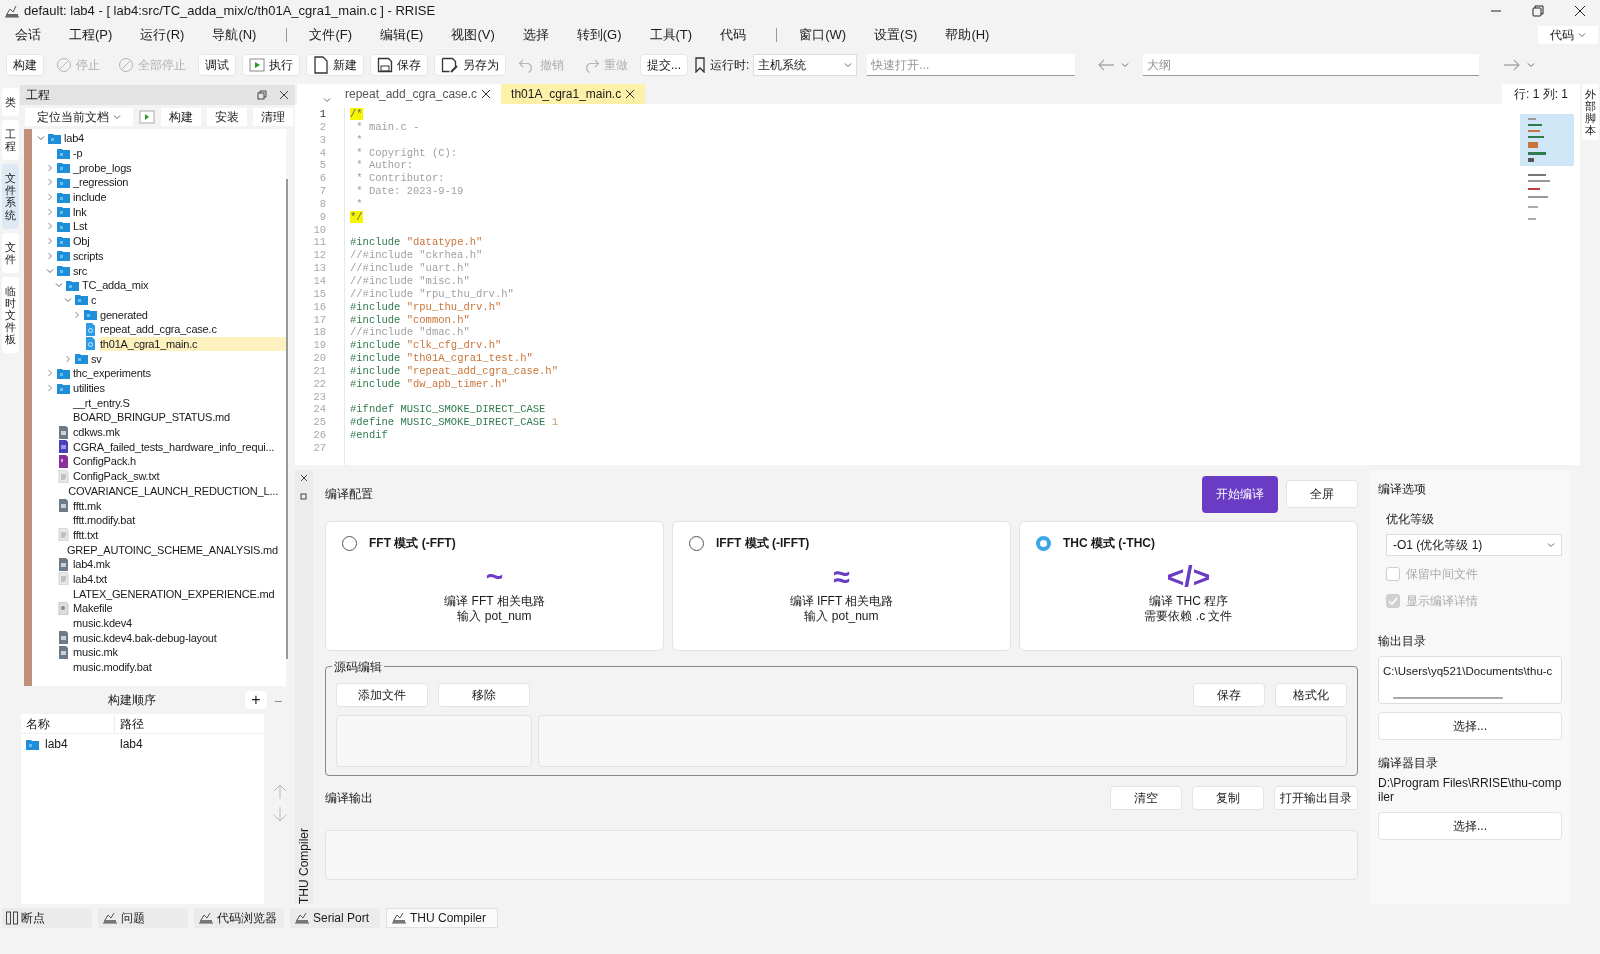  What do you see at coordinates (79, 117) in the screenshot?
I see `locate-button: 定位当前文档` at bounding box center [79, 117].